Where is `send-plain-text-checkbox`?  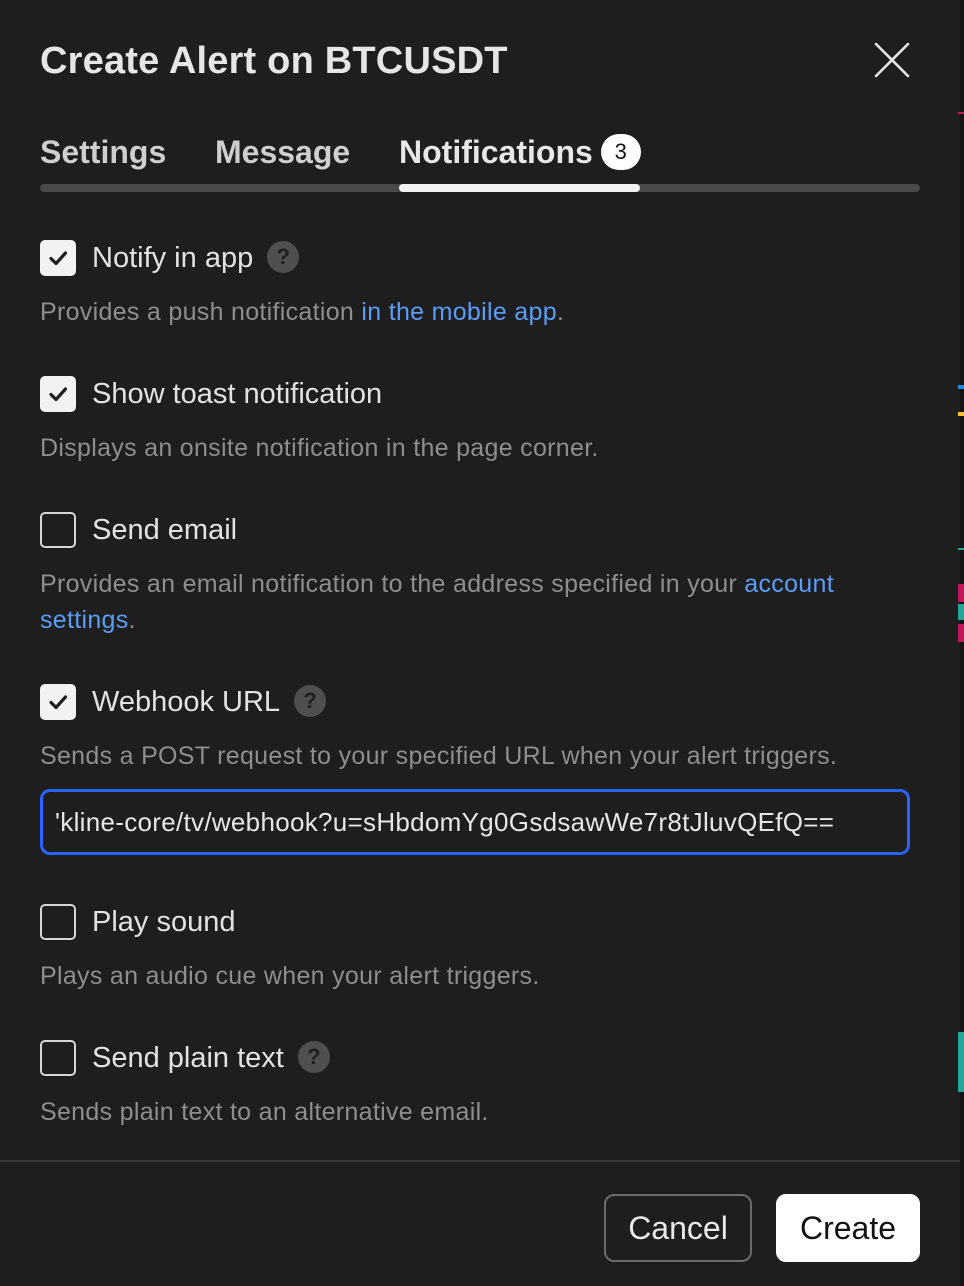
send-plain-text-checkbox is located at coordinates (58, 1058).